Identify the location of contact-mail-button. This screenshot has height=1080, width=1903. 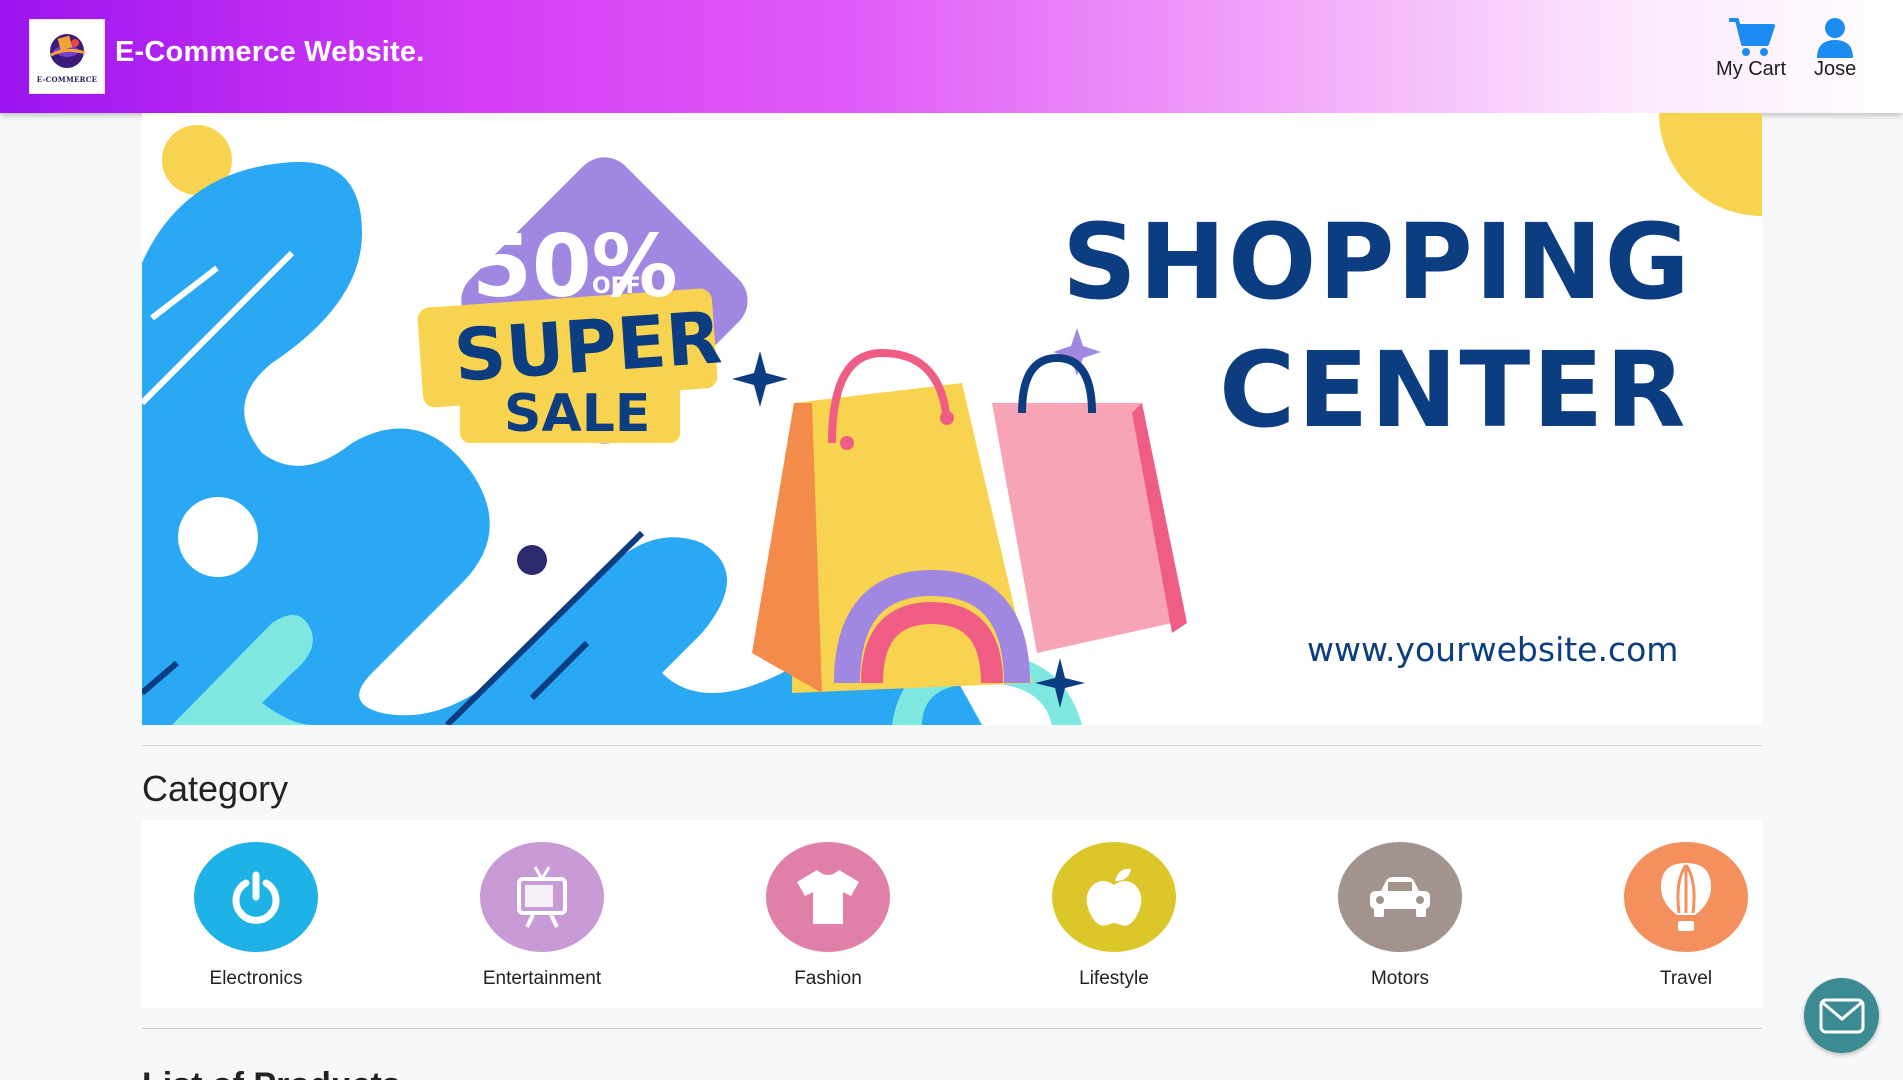
(1841, 1015).